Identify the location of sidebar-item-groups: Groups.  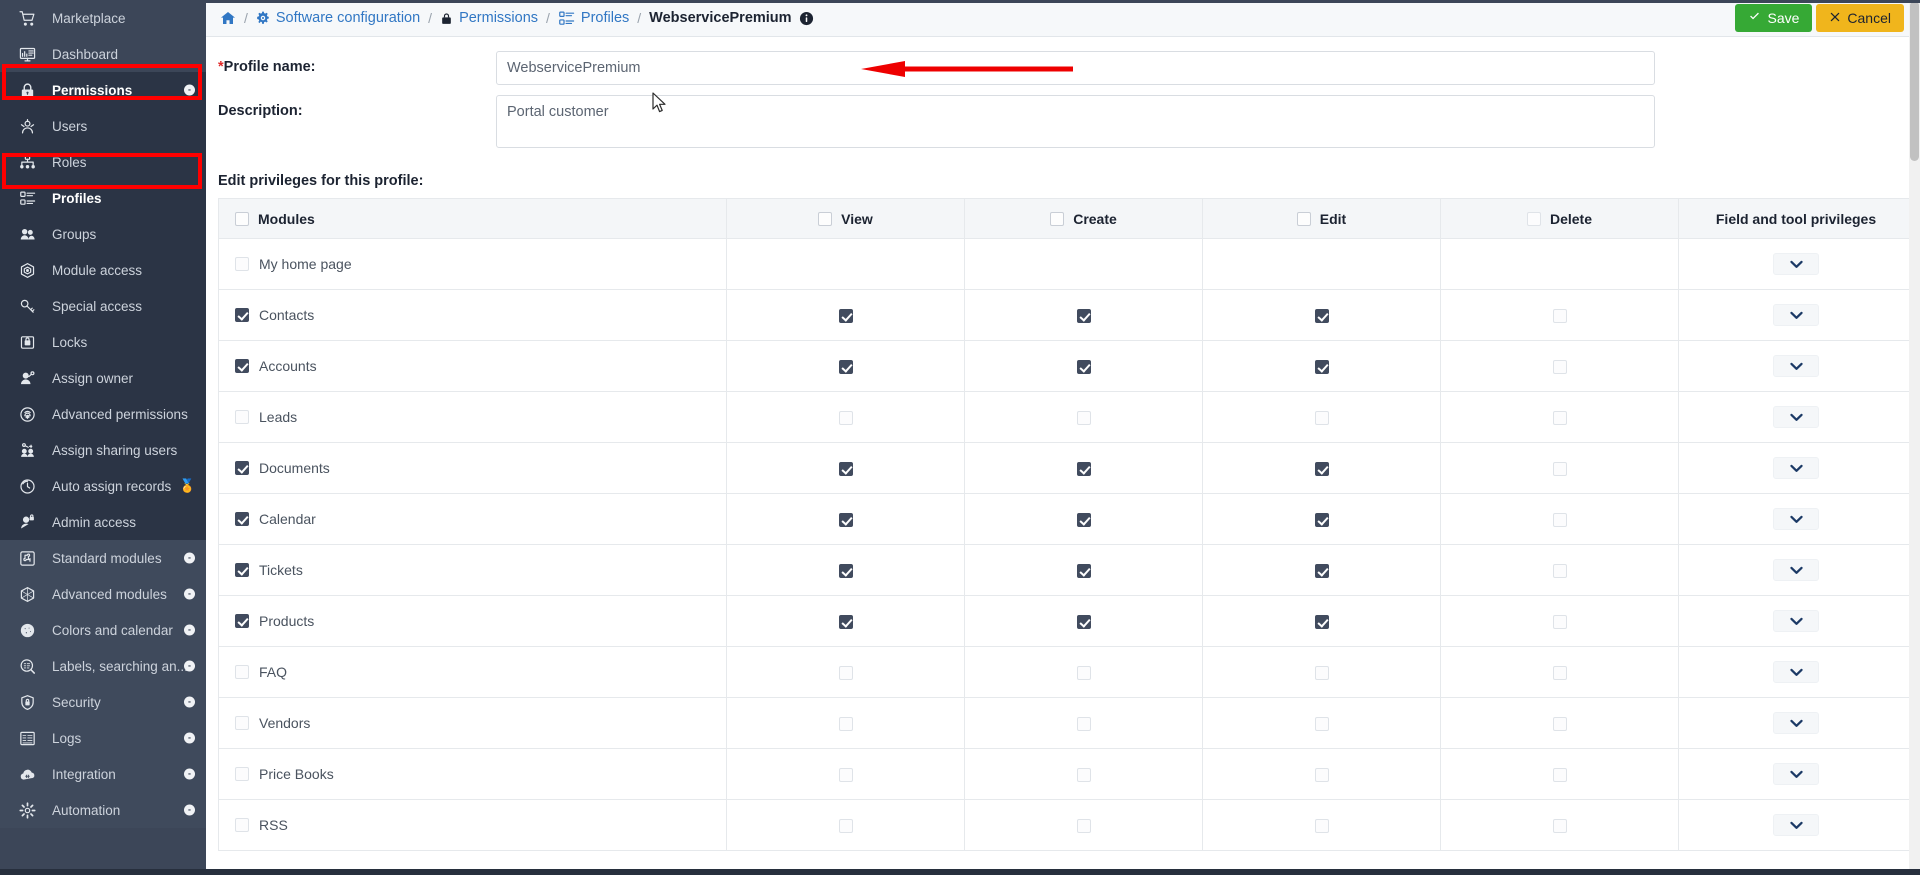
(103, 234).